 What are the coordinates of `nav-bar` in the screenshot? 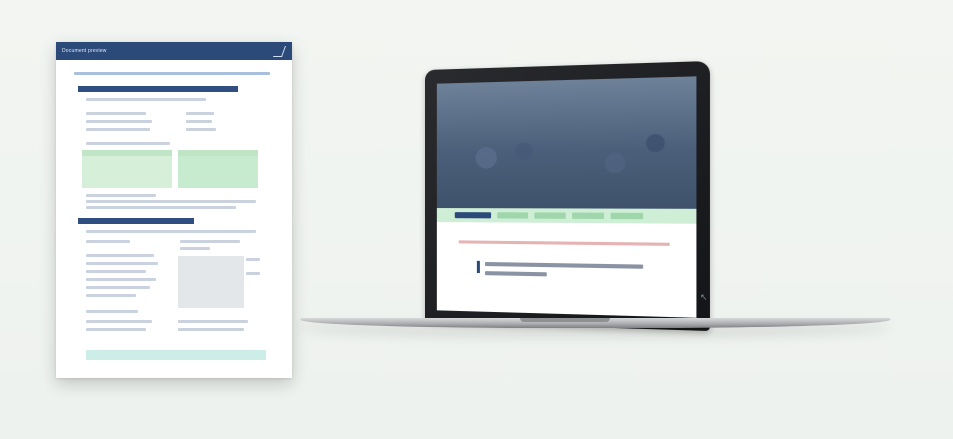 It's located at (566, 216).